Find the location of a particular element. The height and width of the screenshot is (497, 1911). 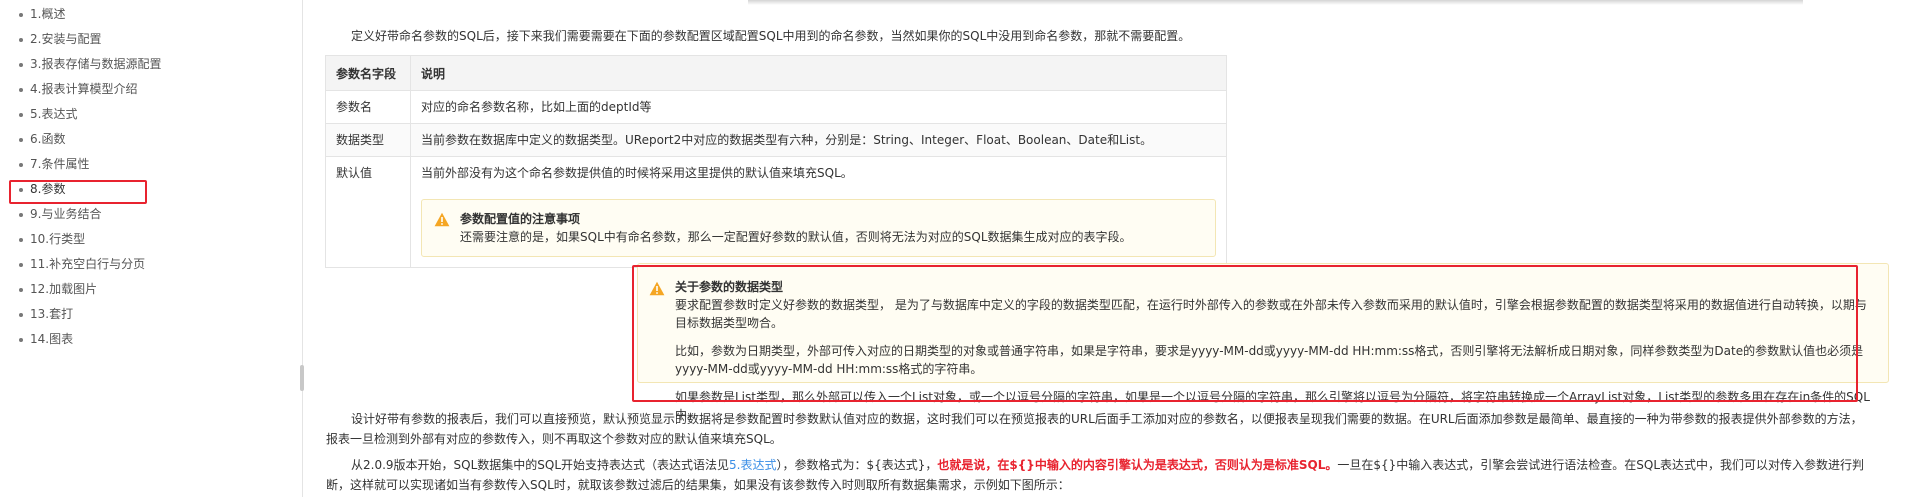

expr-emphasis: 也就是说，在${}中输入的内容引擎认为是表达式，否则认为是标准SQL。 is located at coordinates (1137, 465).